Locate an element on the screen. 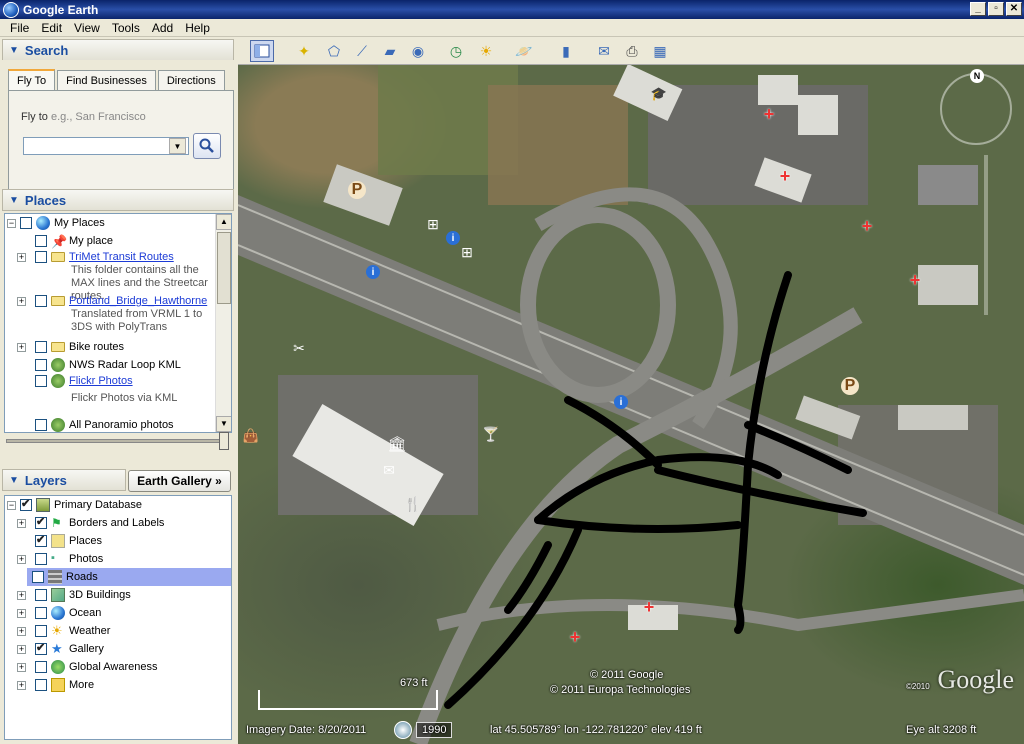  record-tour-button: ◉ is located at coordinates (418, 51).